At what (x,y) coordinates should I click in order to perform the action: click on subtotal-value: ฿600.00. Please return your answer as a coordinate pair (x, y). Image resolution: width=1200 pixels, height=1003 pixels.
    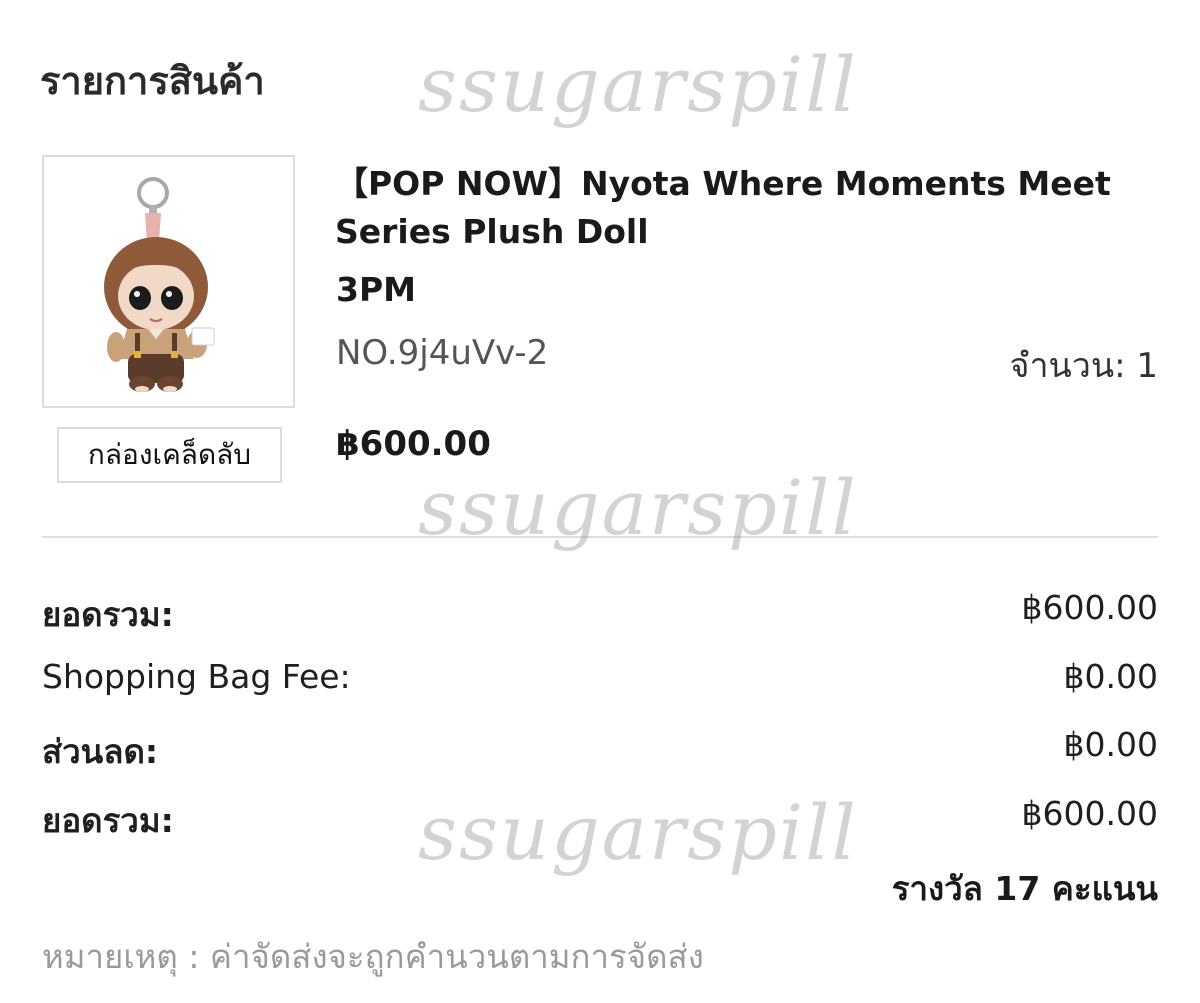
    Looking at the image, I should click on (1089, 607).